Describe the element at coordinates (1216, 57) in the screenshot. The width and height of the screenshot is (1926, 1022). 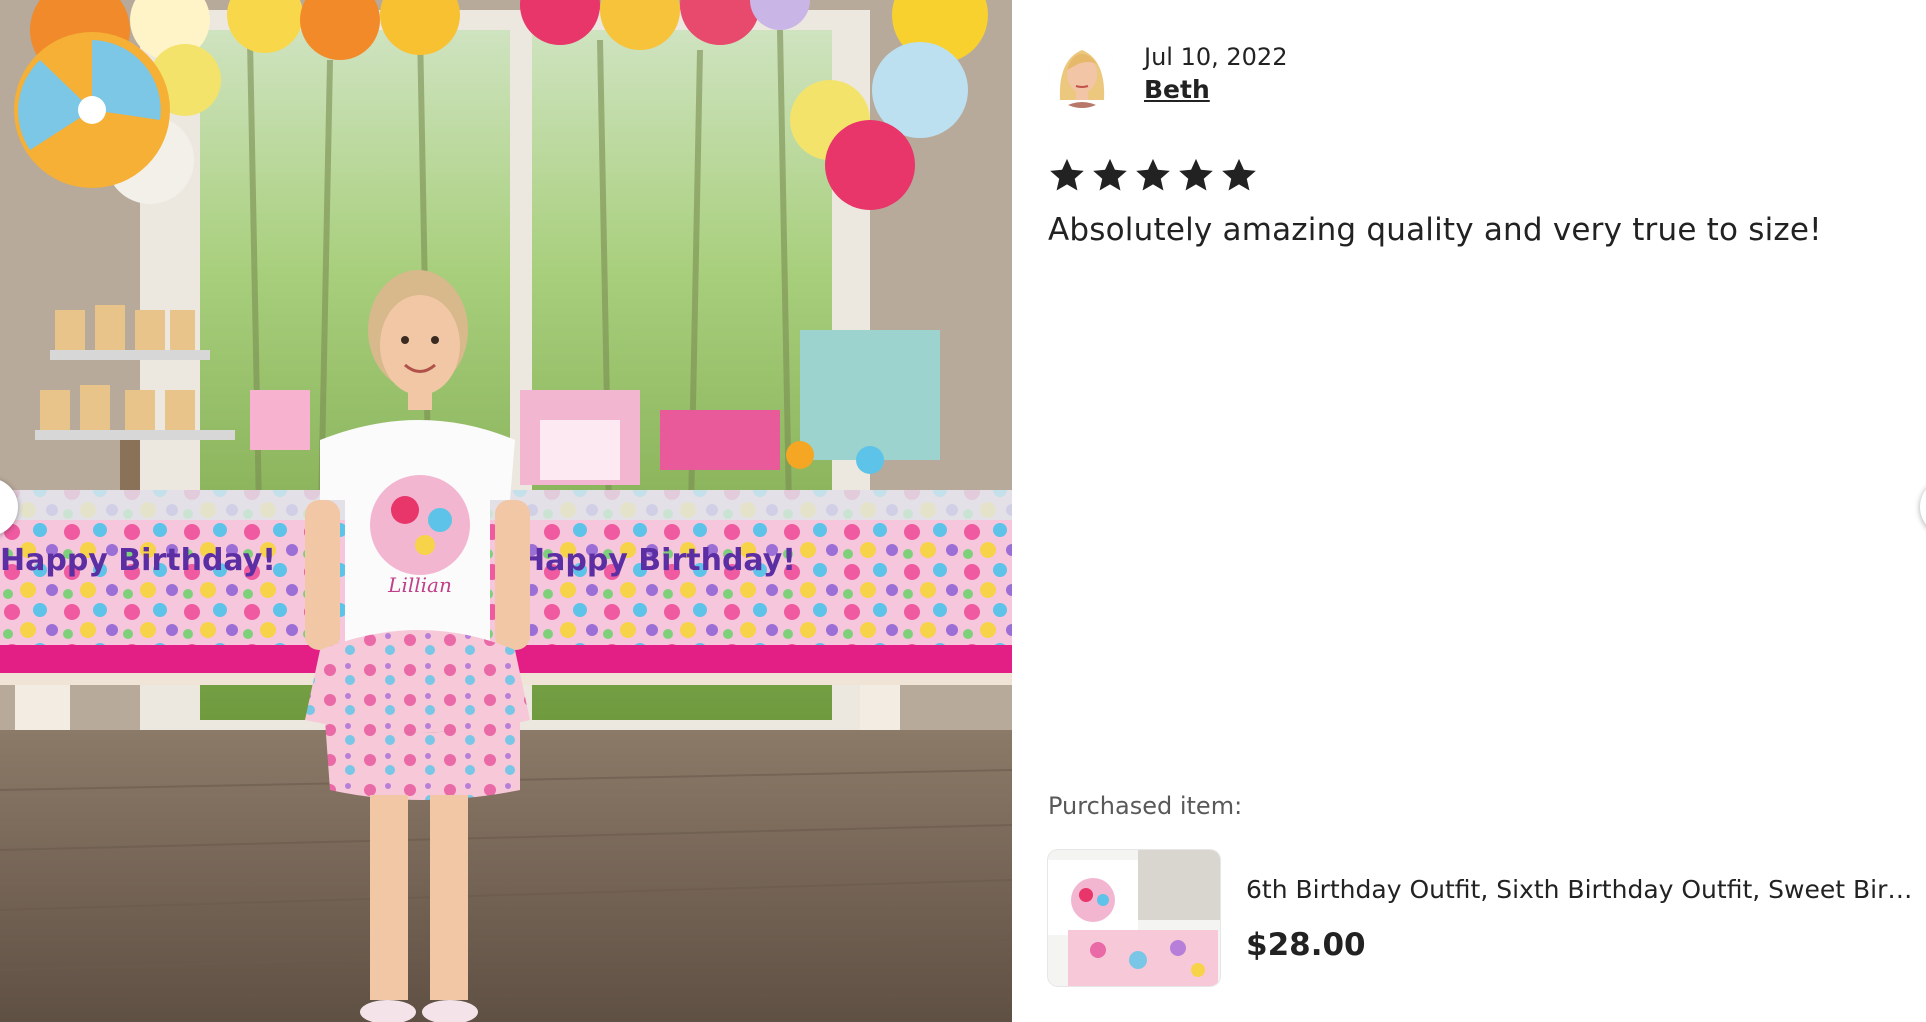
I see `review-date: Jul 10, 2022` at that location.